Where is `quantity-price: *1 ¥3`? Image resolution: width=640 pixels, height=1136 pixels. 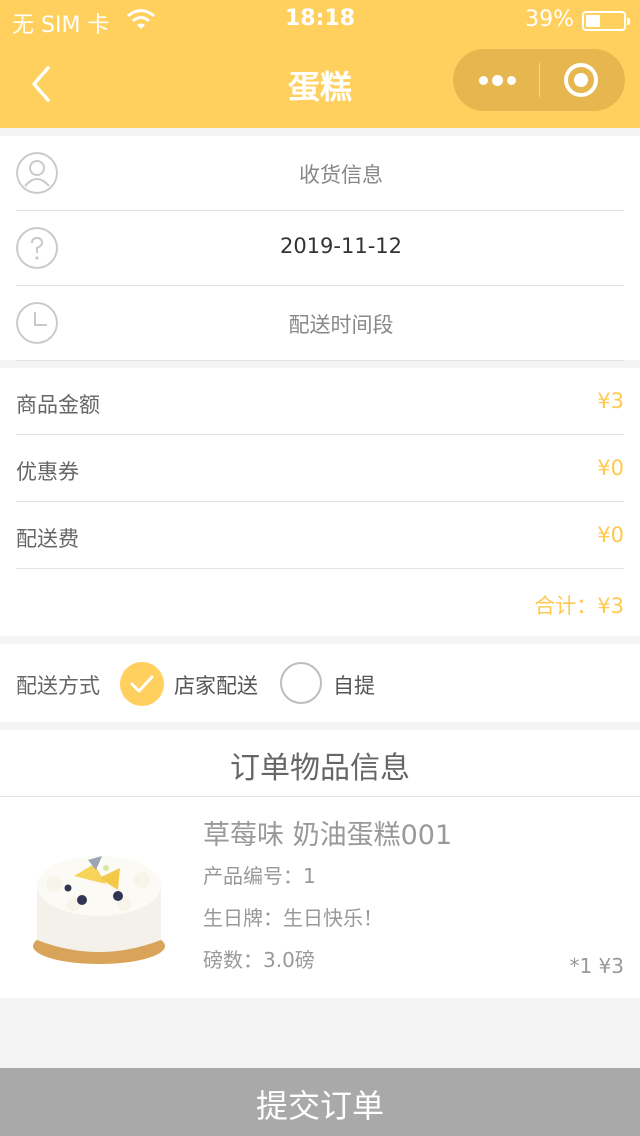
quantity-price: *1 ¥3 is located at coordinates (596, 966).